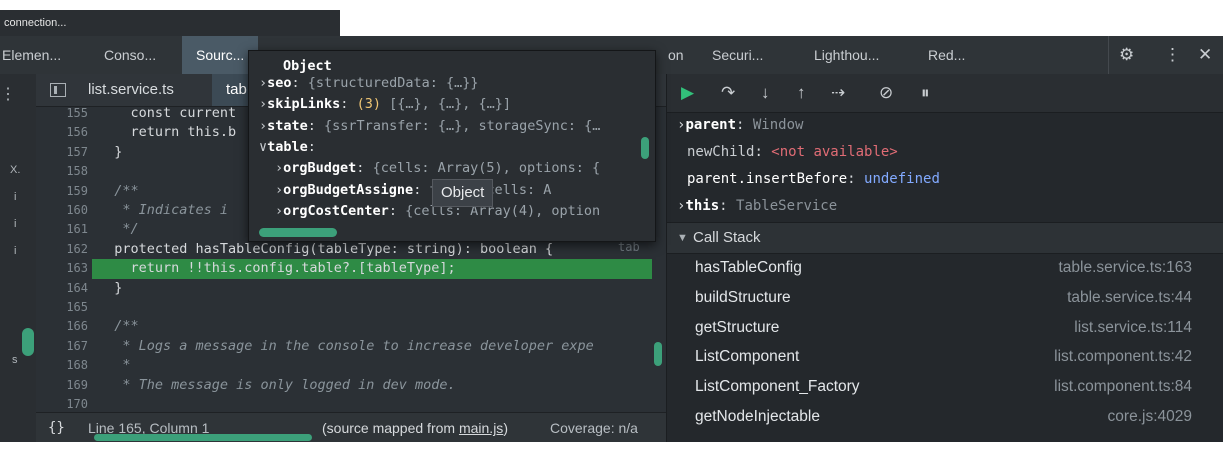  Describe the element at coordinates (740, 125) in the screenshot. I see `scope-row: ›parent: Window` at that location.